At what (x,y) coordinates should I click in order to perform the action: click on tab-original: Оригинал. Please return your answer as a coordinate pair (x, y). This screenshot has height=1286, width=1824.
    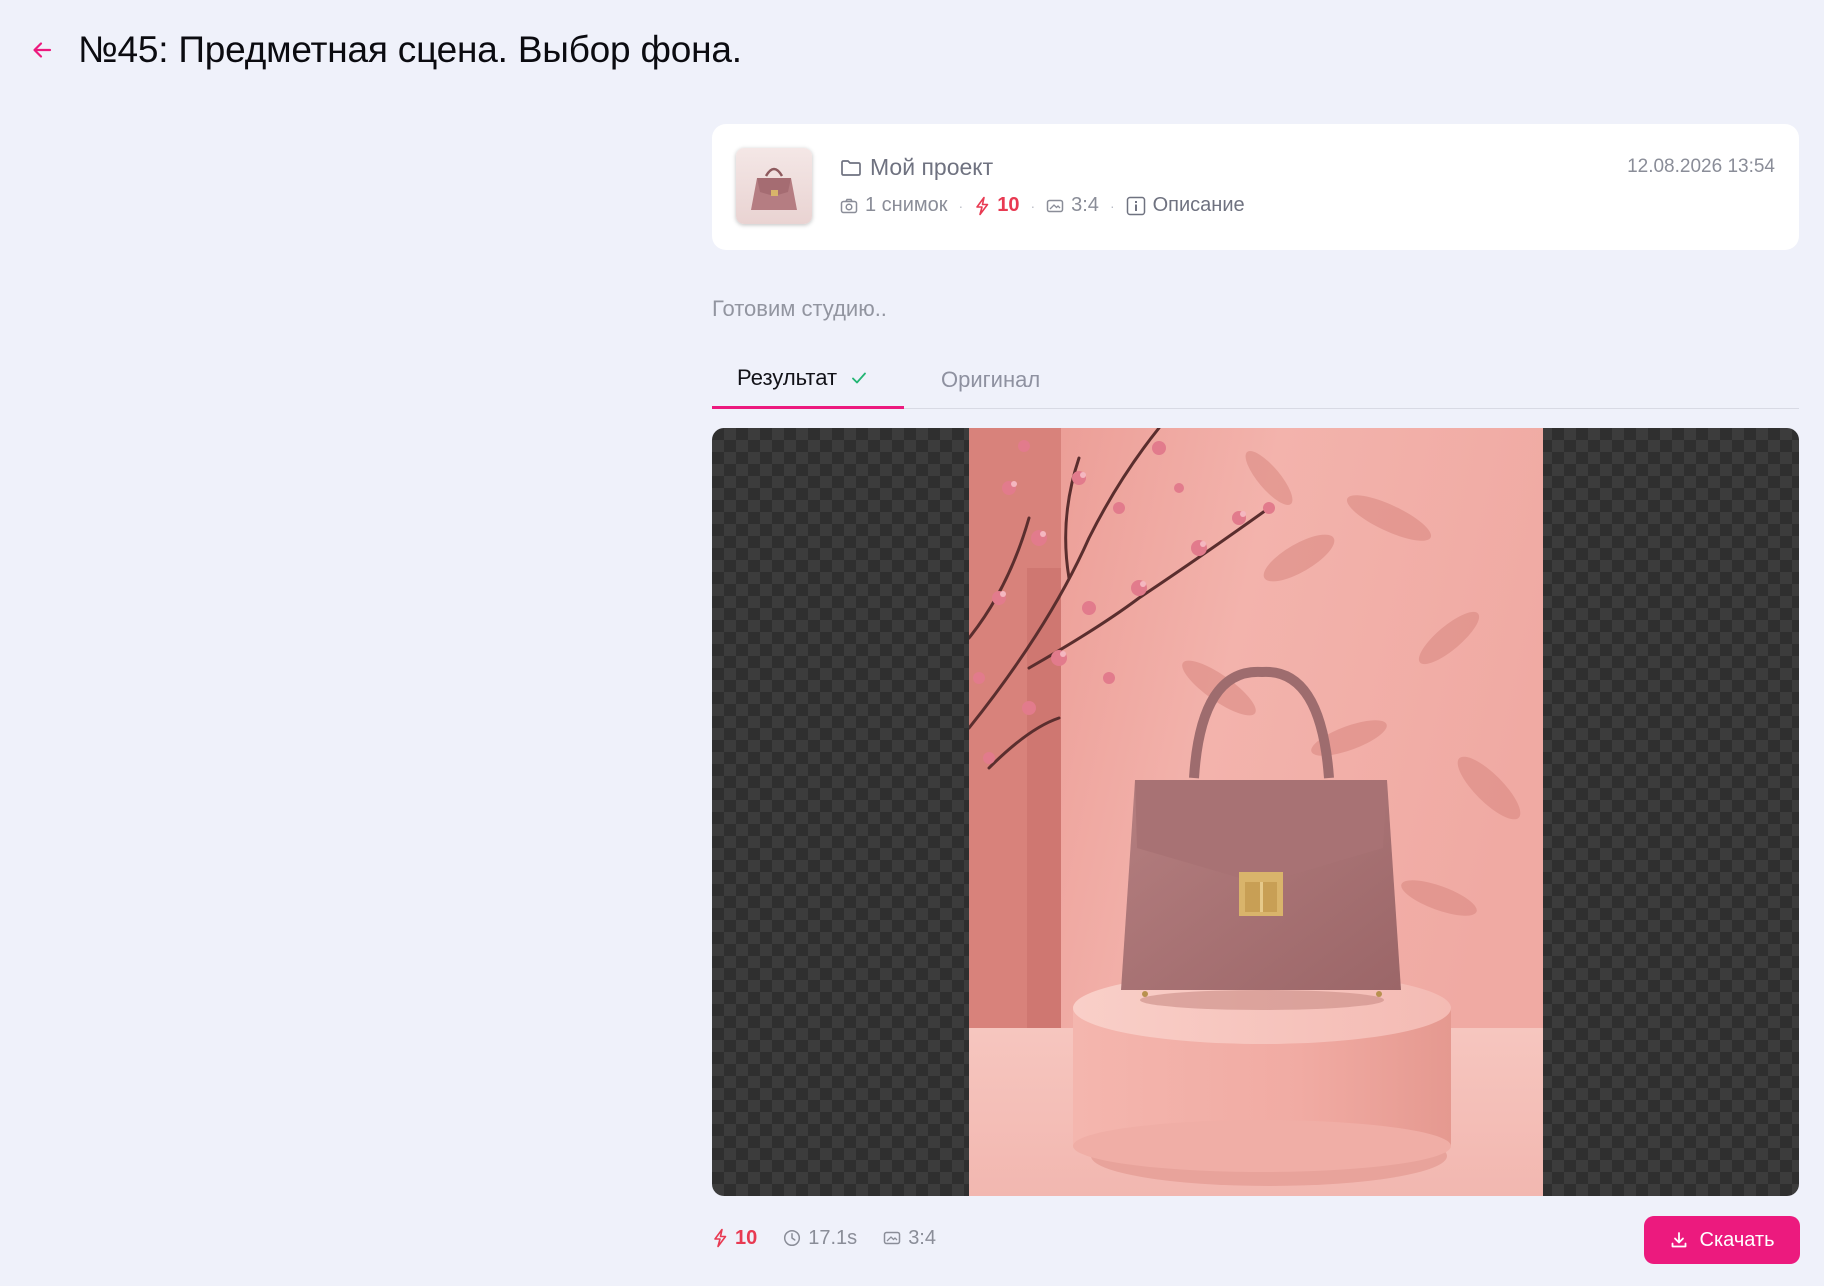
    Looking at the image, I should click on (984, 379).